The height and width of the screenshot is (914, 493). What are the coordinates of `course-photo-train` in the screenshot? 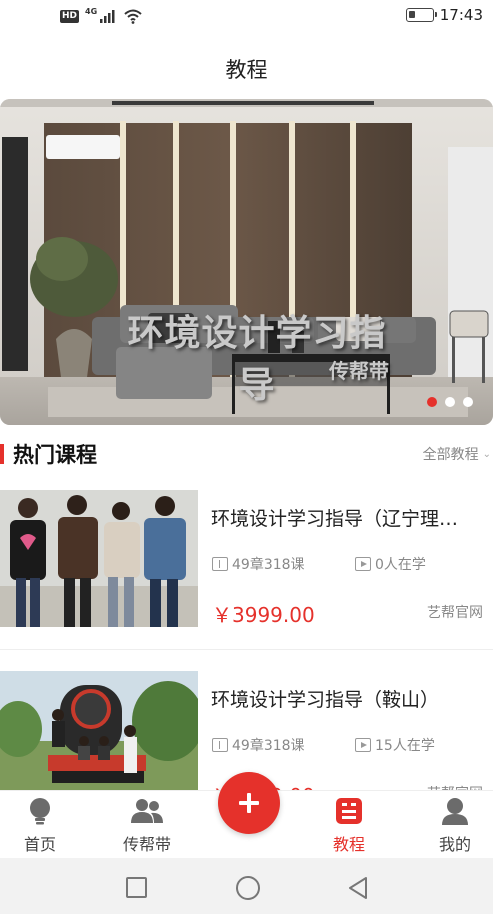 It's located at (99, 730).